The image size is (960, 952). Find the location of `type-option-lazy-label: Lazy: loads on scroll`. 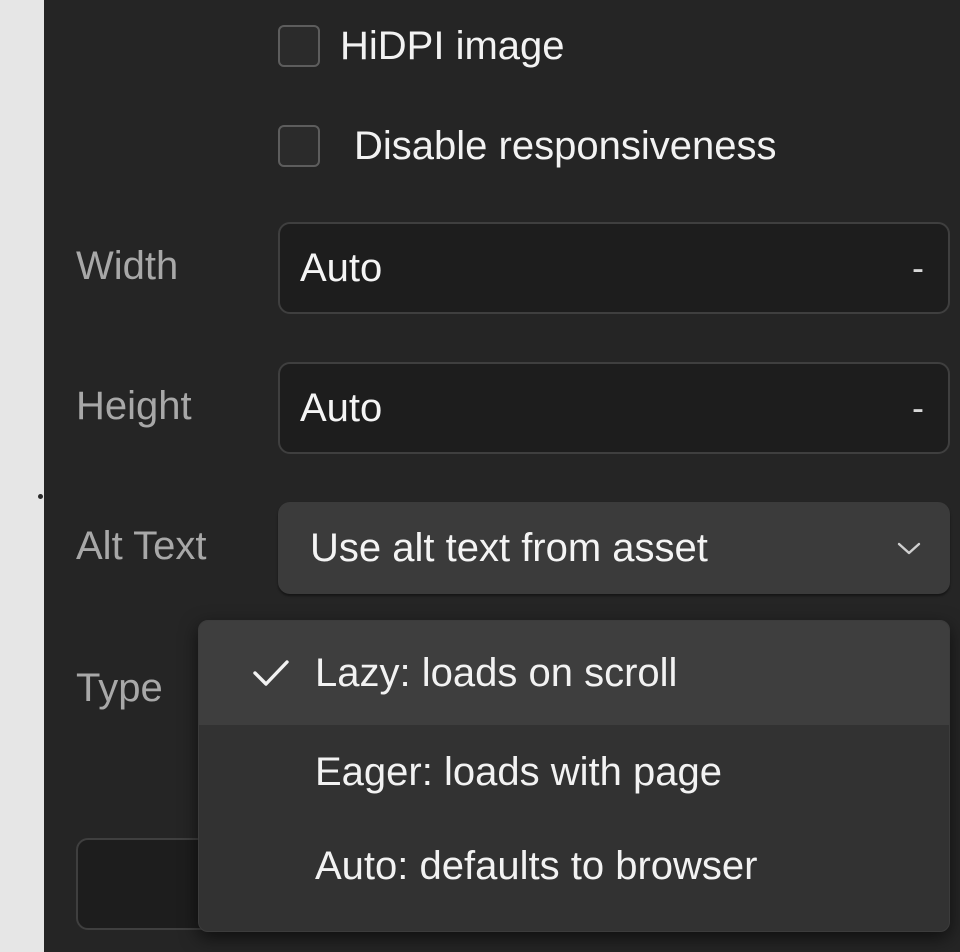

type-option-lazy-label: Lazy: loads on scroll is located at coordinates (496, 672).